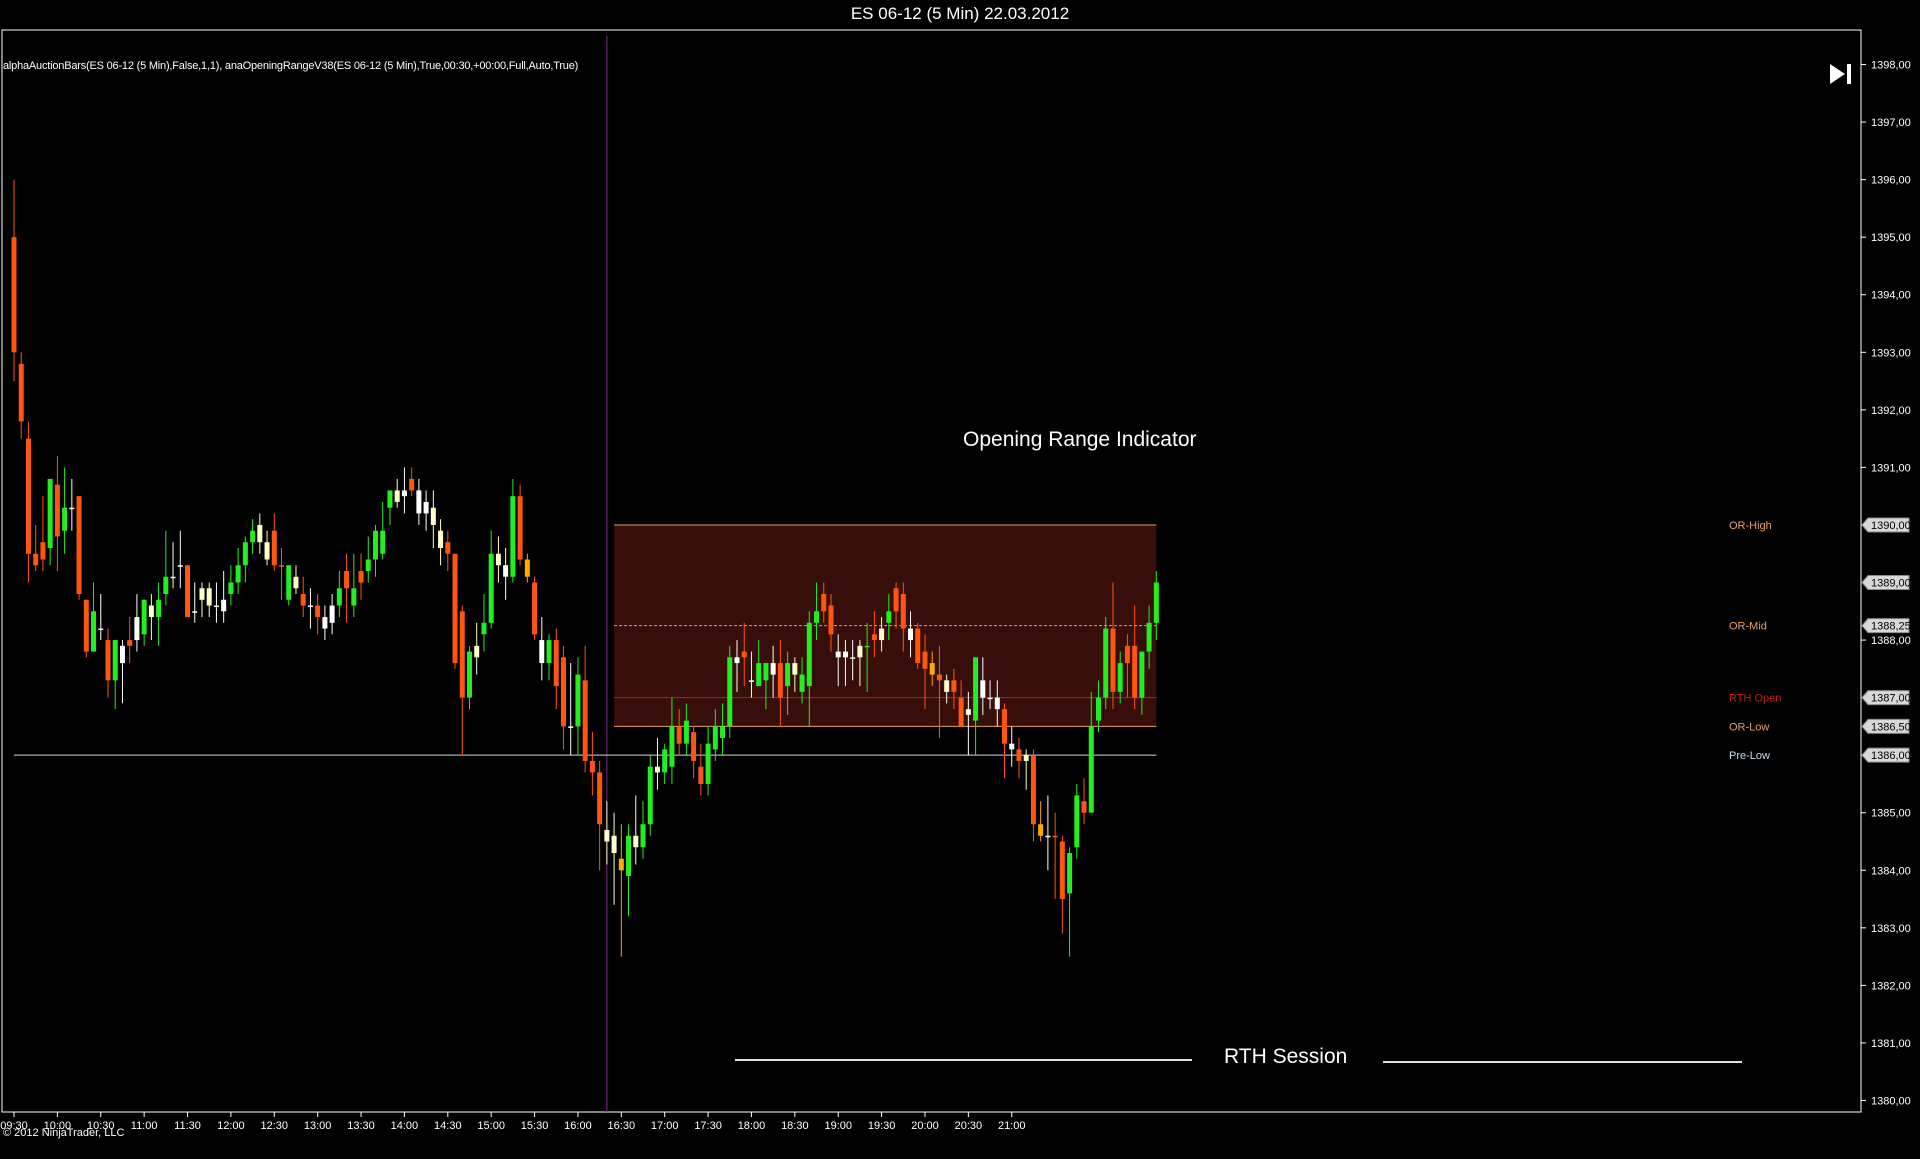 The width and height of the screenshot is (1920, 1159). Describe the element at coordinates (708, 1126) in the screenshot. I see `x-axis-label: 17:30` at that location.